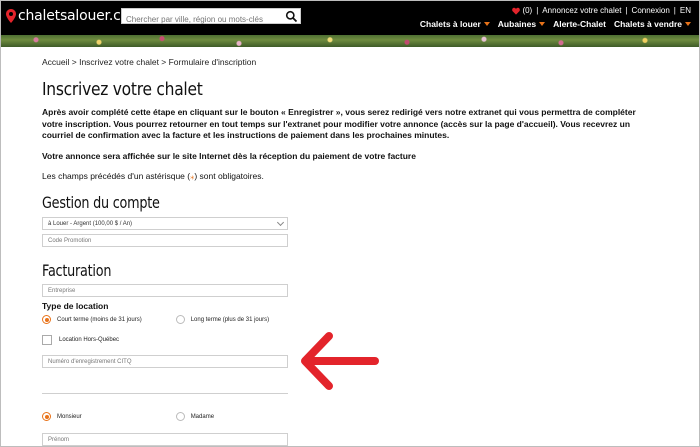 Image resolution: width=700 pixels, height=447 pixels. Describe the element at coordinates (11, 16) in the screenshot. I see `location-pin-icon` at that location.